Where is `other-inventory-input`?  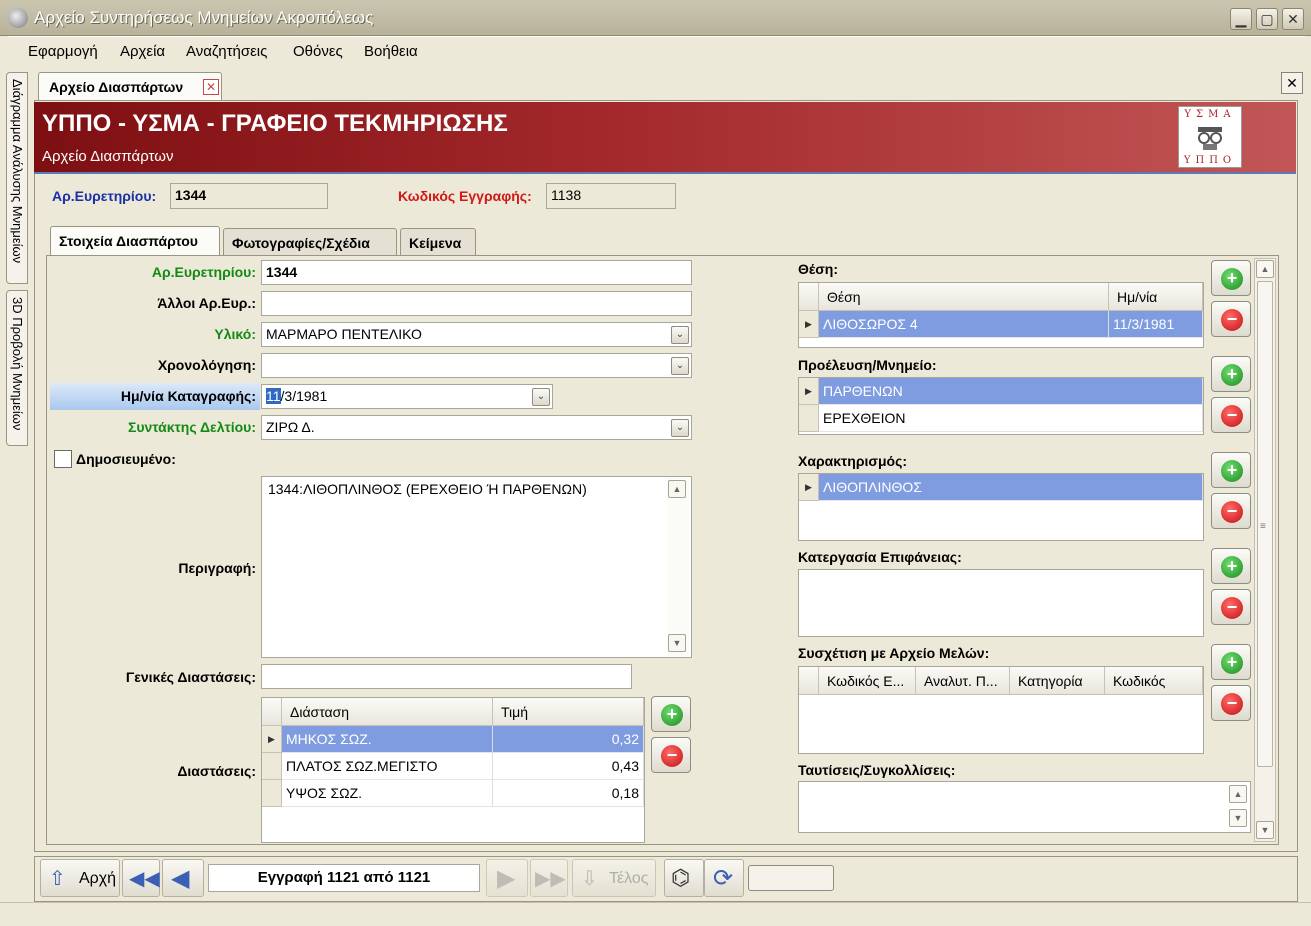
other-inventory-input is located at coordinates (476, 303).